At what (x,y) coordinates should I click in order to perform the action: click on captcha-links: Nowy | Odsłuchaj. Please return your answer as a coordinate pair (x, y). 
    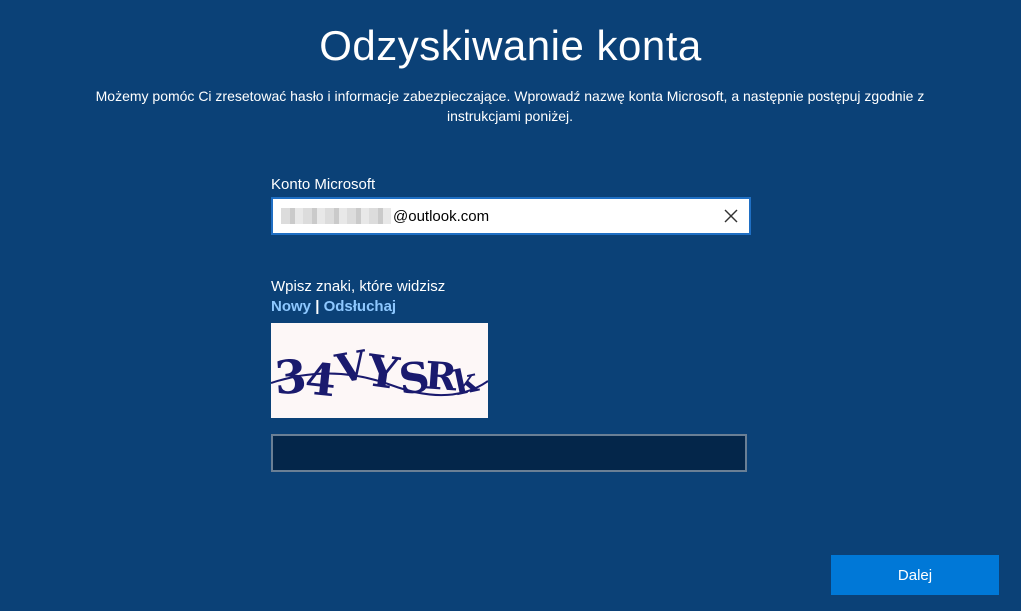
    Looking at the image, I should click on (511, 307).